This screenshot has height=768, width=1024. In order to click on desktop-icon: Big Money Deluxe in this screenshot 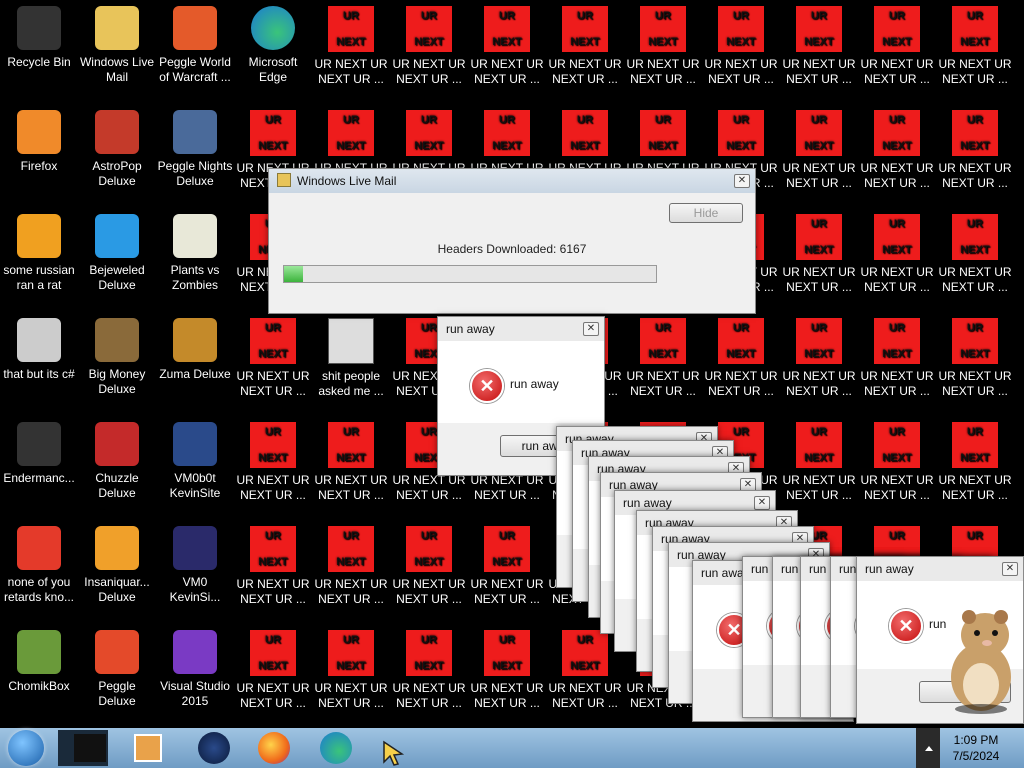, I will do `click(117, 354)`.